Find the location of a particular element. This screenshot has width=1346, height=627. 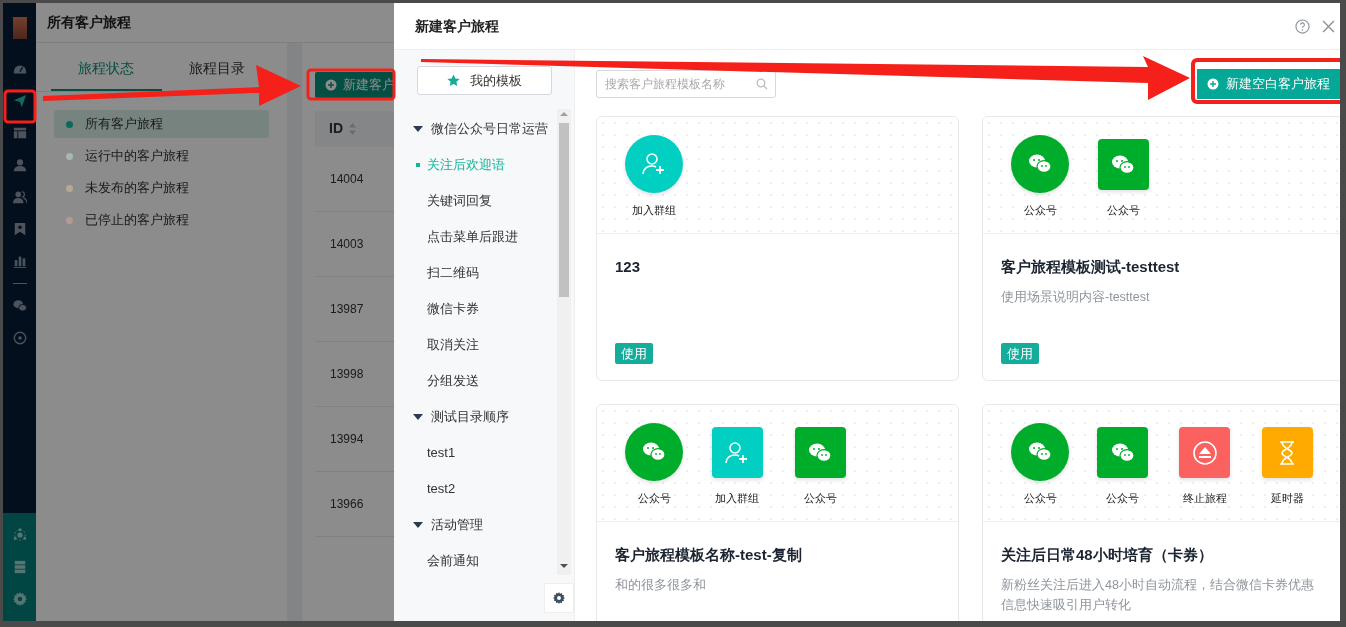

tree-item: 分组发送 is located at coordinates (449, 381).